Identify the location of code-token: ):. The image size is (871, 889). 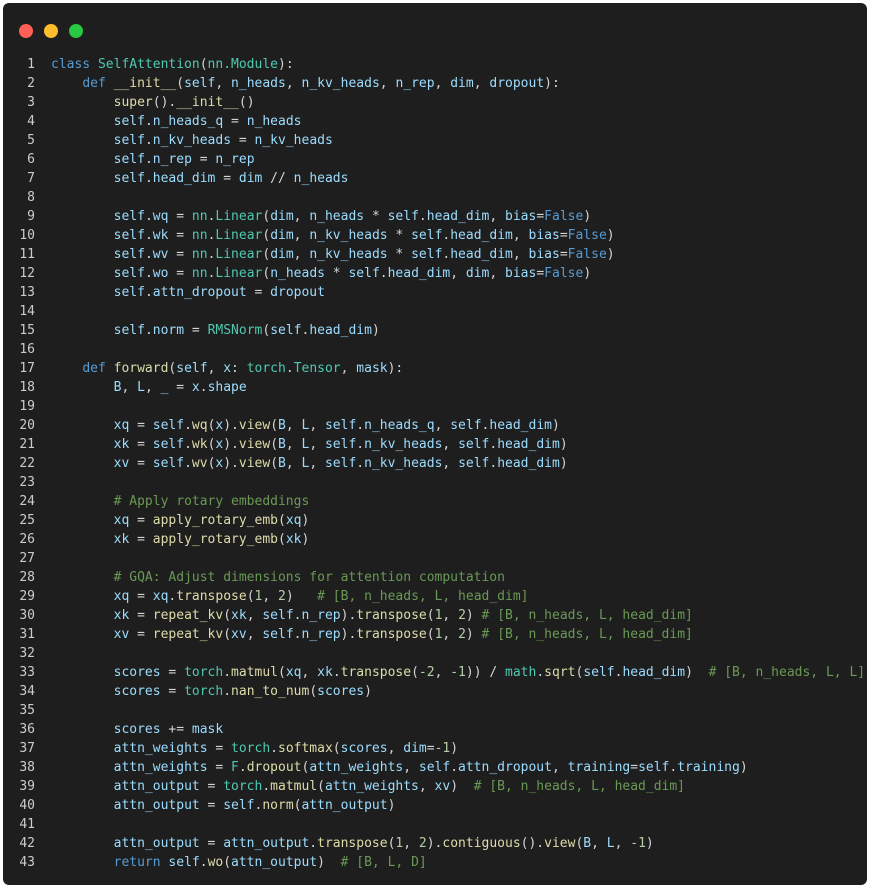
(286, 64).